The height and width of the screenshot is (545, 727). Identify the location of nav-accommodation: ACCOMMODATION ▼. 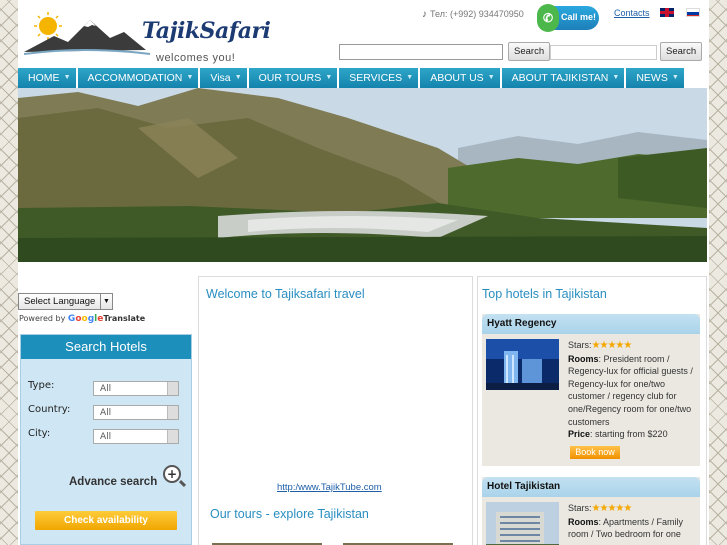
(138, 78).